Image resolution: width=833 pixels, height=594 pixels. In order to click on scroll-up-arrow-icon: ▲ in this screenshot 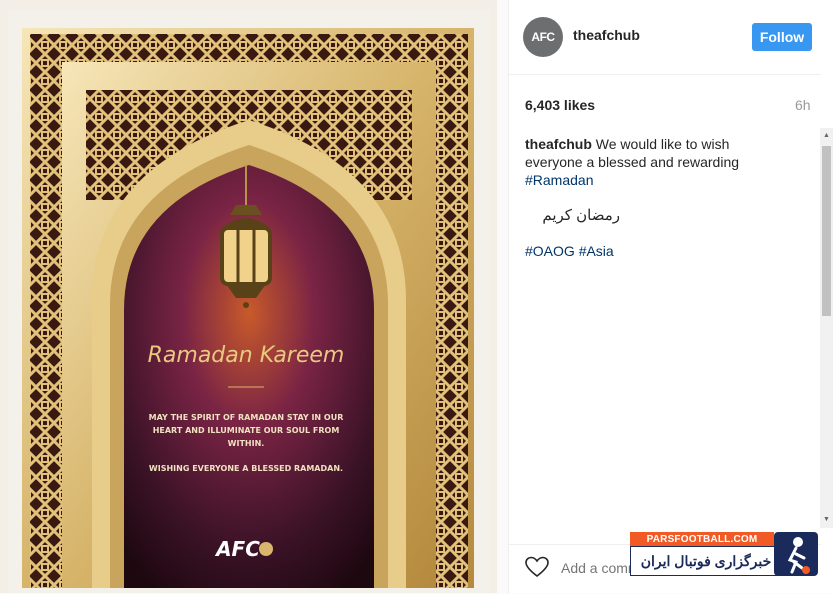, I will do `click(826, 136)`.